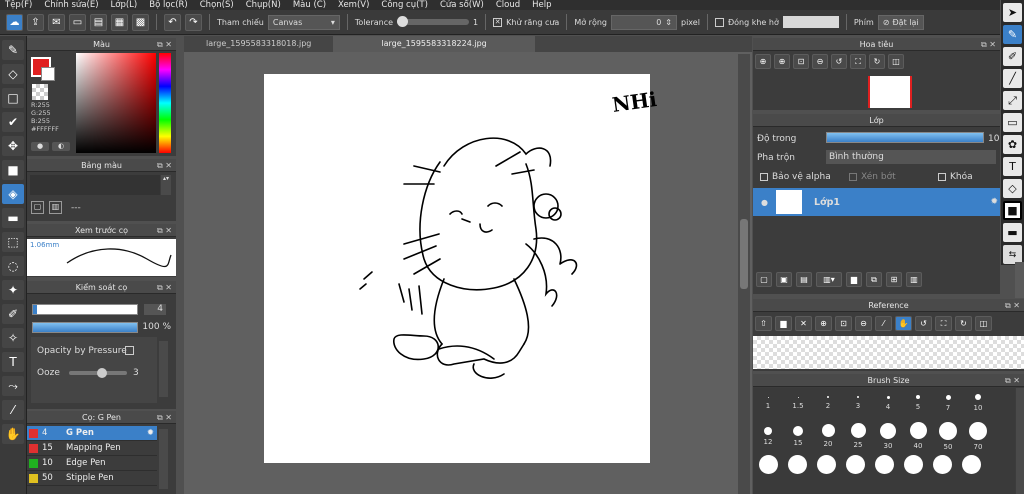  I want to click on eye-icon: ●, so click(764, 202).